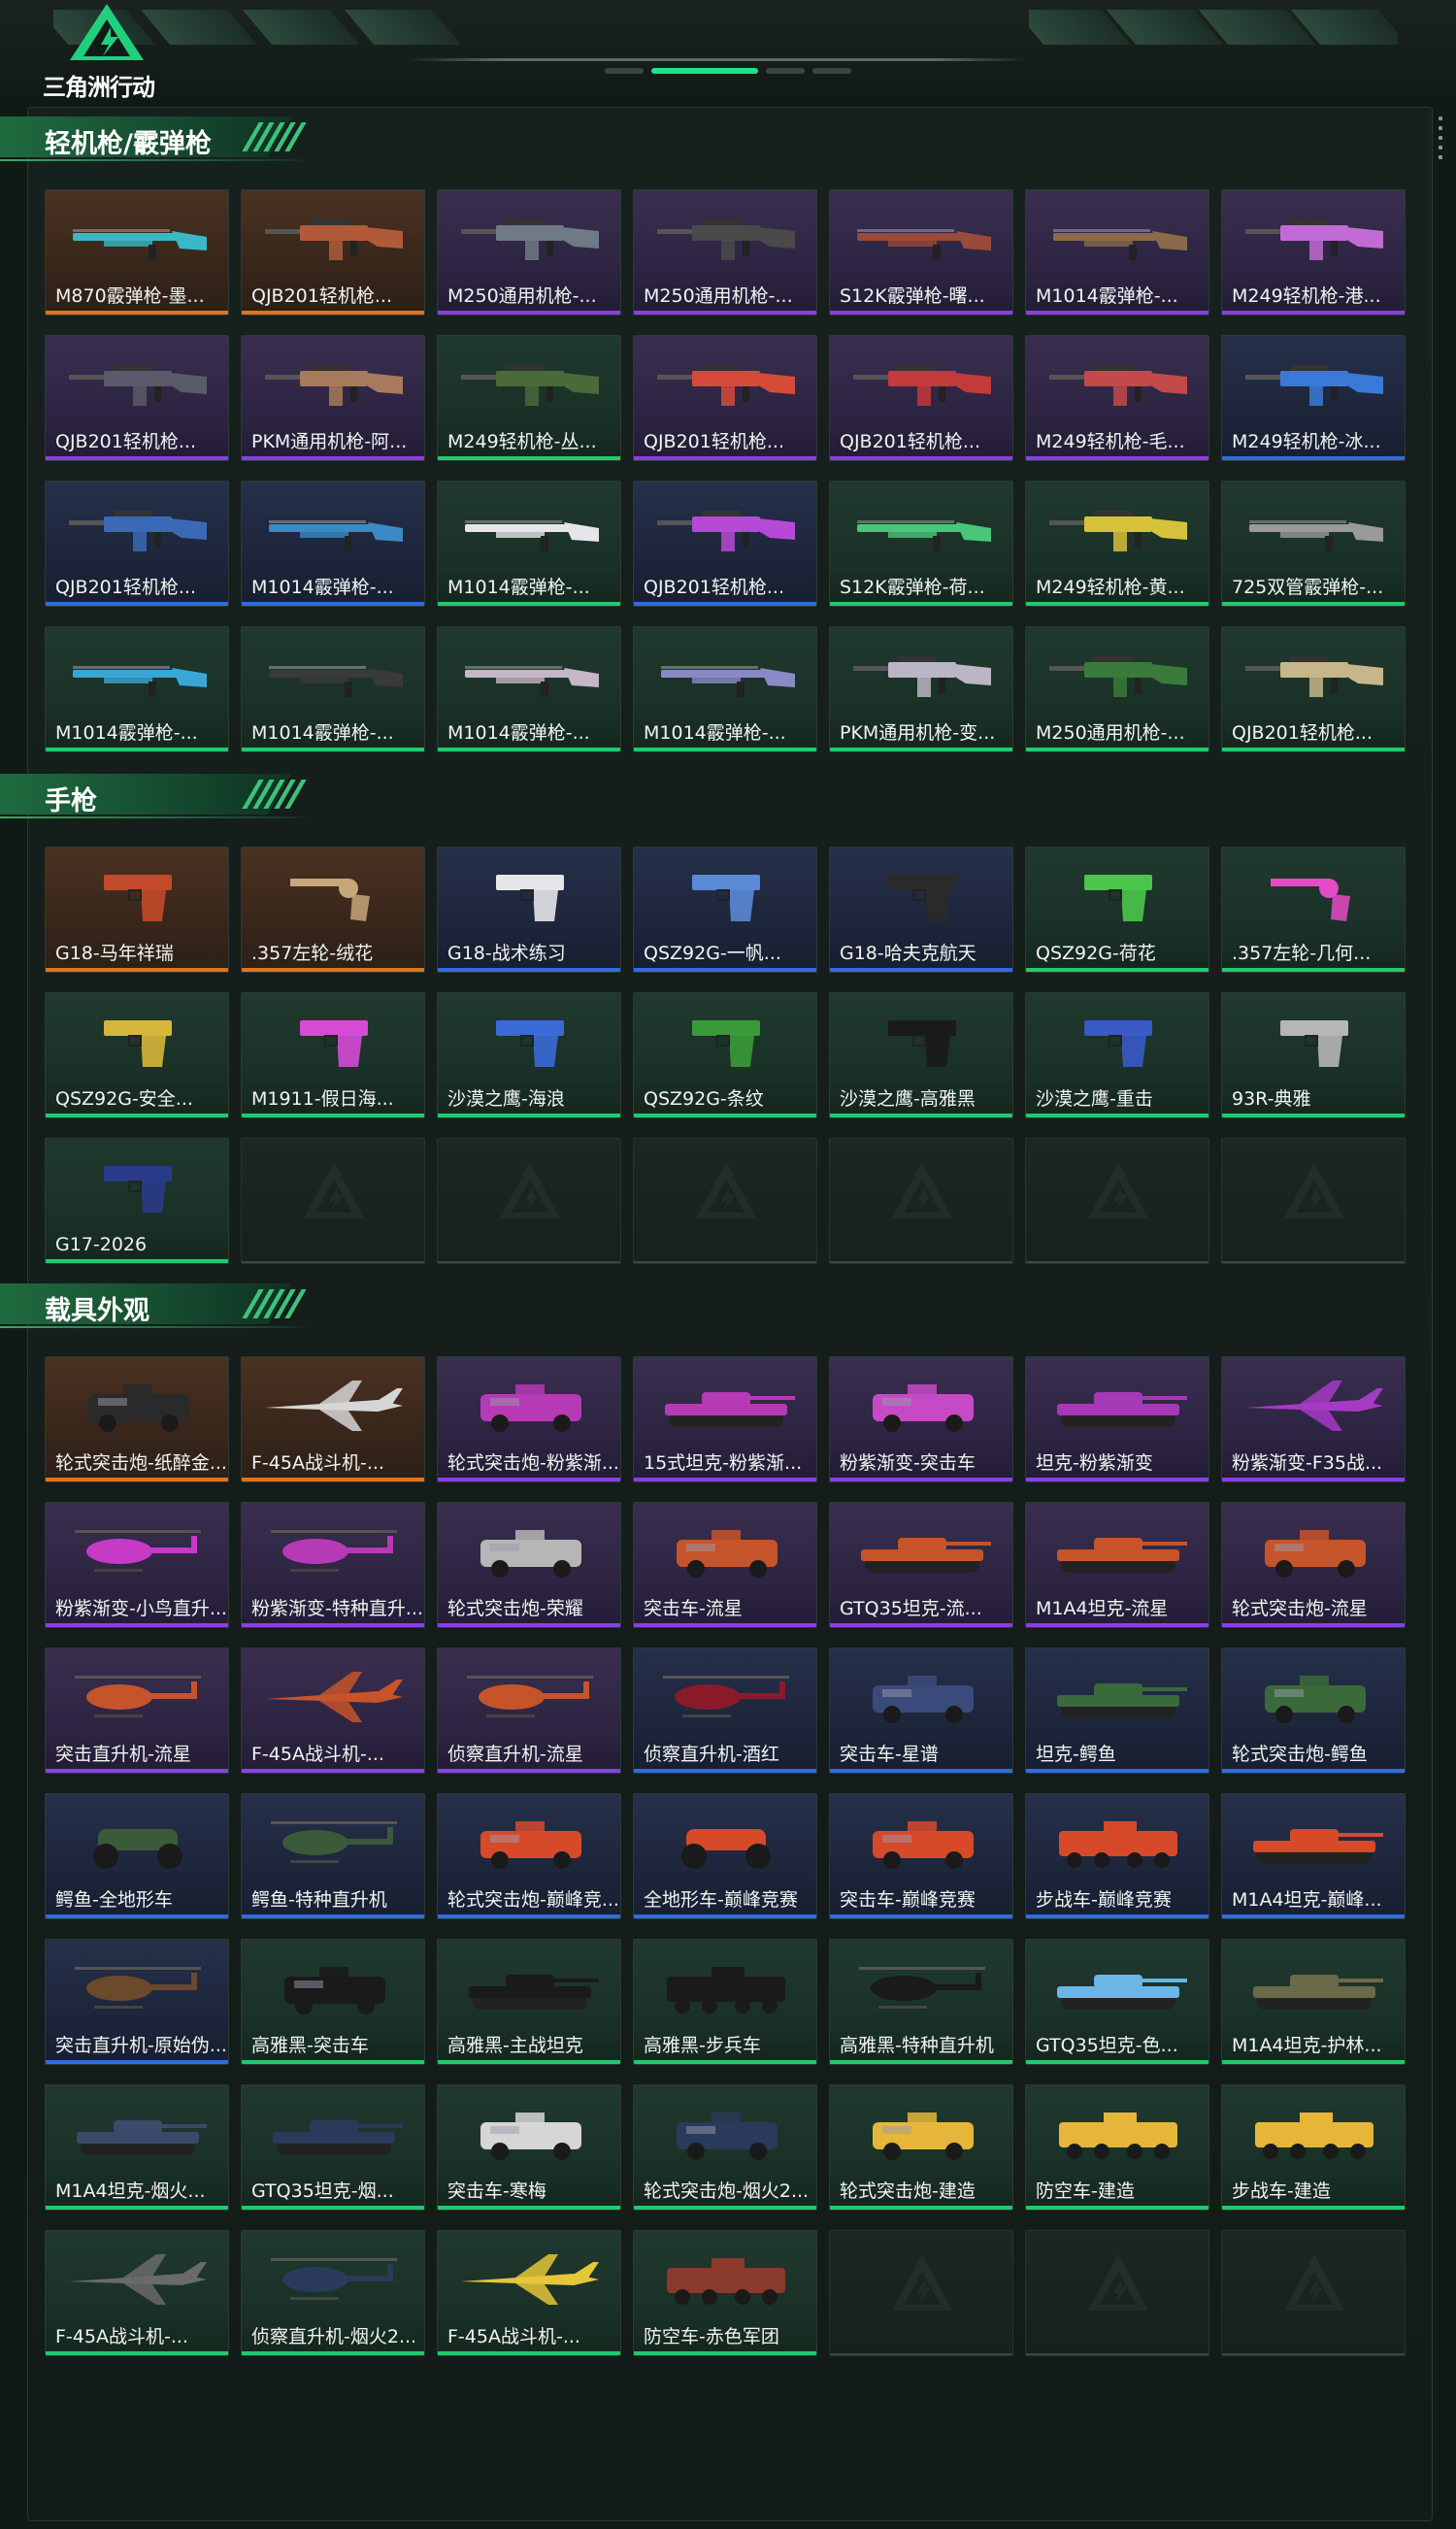 Image resolution: width=1456 pixels, height=2529 pixels. What do you see at coordinates (333, 910) in the screenshot?
I see `skin-card: .357左轮-绒花` at bounding box center [333, 910].